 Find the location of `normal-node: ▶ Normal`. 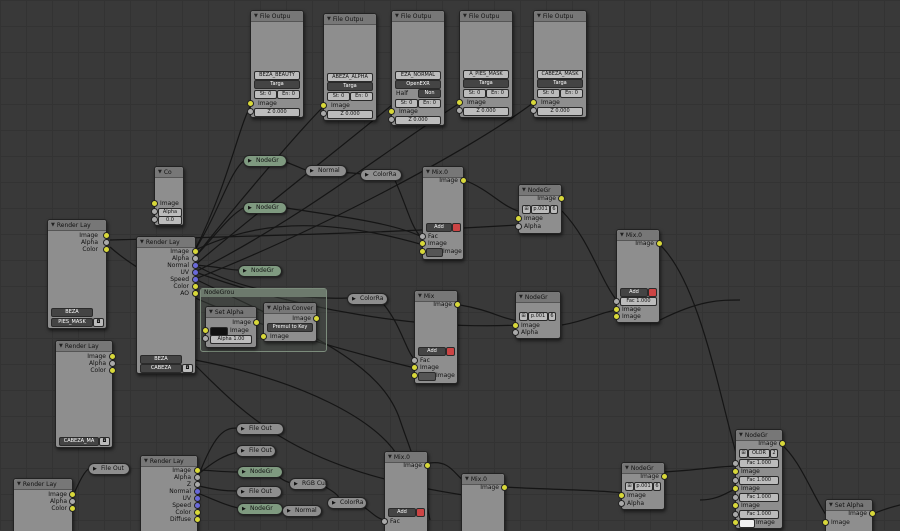

normal-node: ▶ Normal is located at coordinates (326, 171).